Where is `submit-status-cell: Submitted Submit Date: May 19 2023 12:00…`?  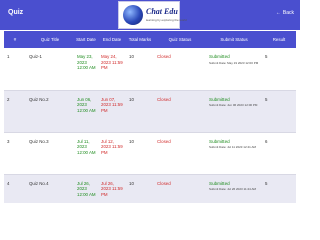
submit-status-cell: Submitted Submit Date: May 19 2023 12:00… is located at coordinates (234, 69).